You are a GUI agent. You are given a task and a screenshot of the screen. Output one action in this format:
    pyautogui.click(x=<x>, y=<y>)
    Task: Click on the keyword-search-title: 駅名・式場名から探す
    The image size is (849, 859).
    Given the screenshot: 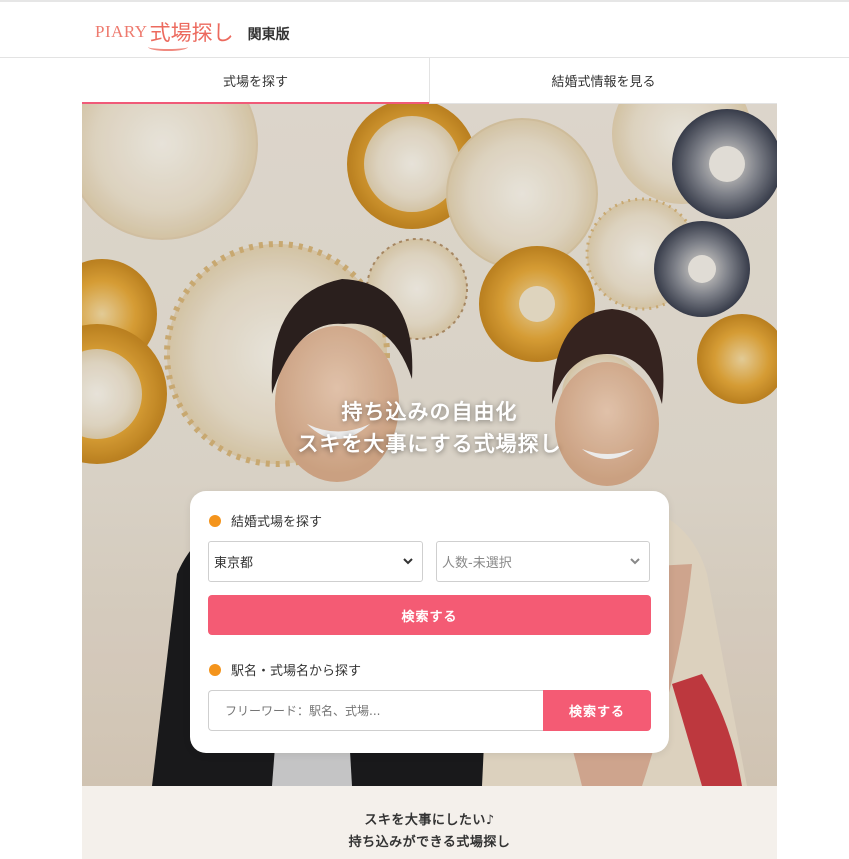 What is the action you would take?
    pyautogui.click(x=285, y=669)
    